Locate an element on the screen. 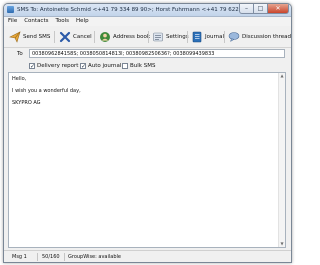  auto-journal-checkbox: ✓ is located at coordinates (83, 66).